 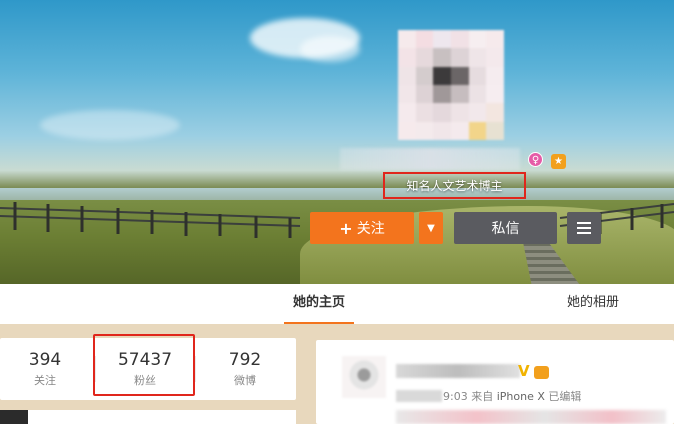 What do you see at coordinates (14, 417) in the screenshot?
I see `card-thumbnail` at bounding box center [14, 417].